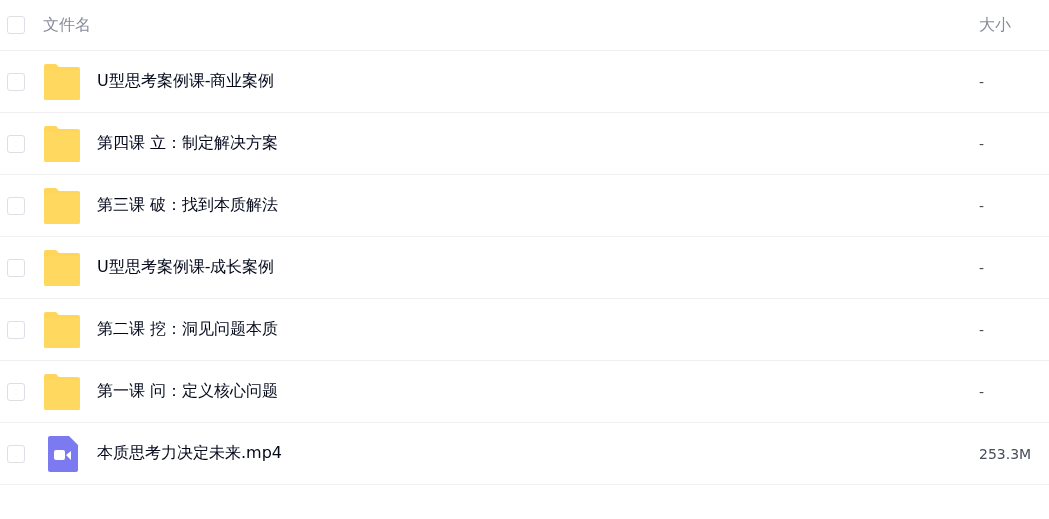  What do you see at coordinates (538, 453) in the screenshot?
I see `file-name: 本质思考力决定未来.mp4` at bounding box center [538, 453].